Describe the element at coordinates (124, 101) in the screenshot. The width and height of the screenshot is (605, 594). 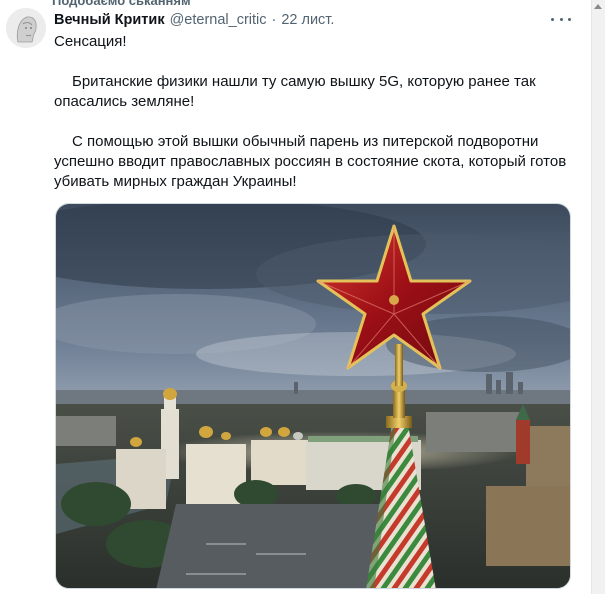
I see `tweet-text-line: опасались земляне!` at that location.